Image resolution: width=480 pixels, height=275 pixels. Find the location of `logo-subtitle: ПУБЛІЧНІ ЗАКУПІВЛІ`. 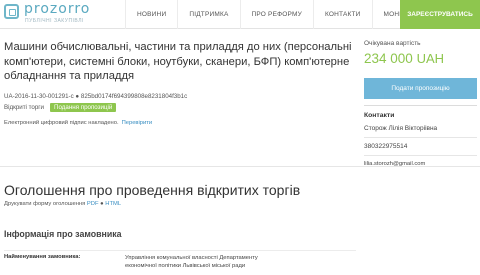

logo-subtitle: ПУБЛІЧНІ ЗАКУПІВЛІ is located at coordinates (54, 21).